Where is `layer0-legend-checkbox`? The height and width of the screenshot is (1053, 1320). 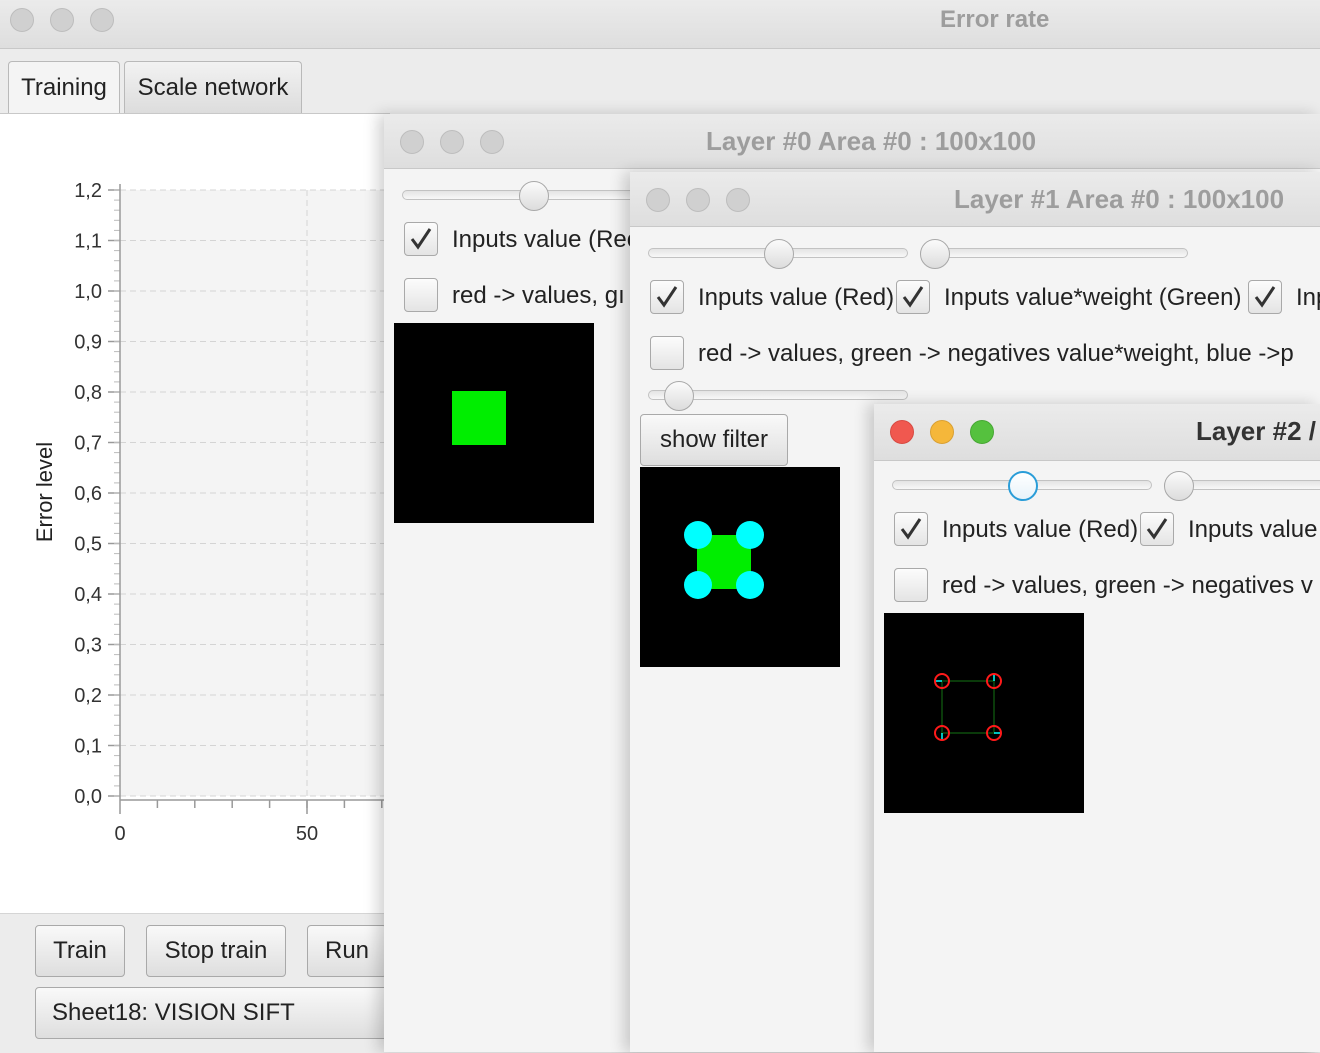 layer0-legend-checkbox is located at coordinates (421, 295).